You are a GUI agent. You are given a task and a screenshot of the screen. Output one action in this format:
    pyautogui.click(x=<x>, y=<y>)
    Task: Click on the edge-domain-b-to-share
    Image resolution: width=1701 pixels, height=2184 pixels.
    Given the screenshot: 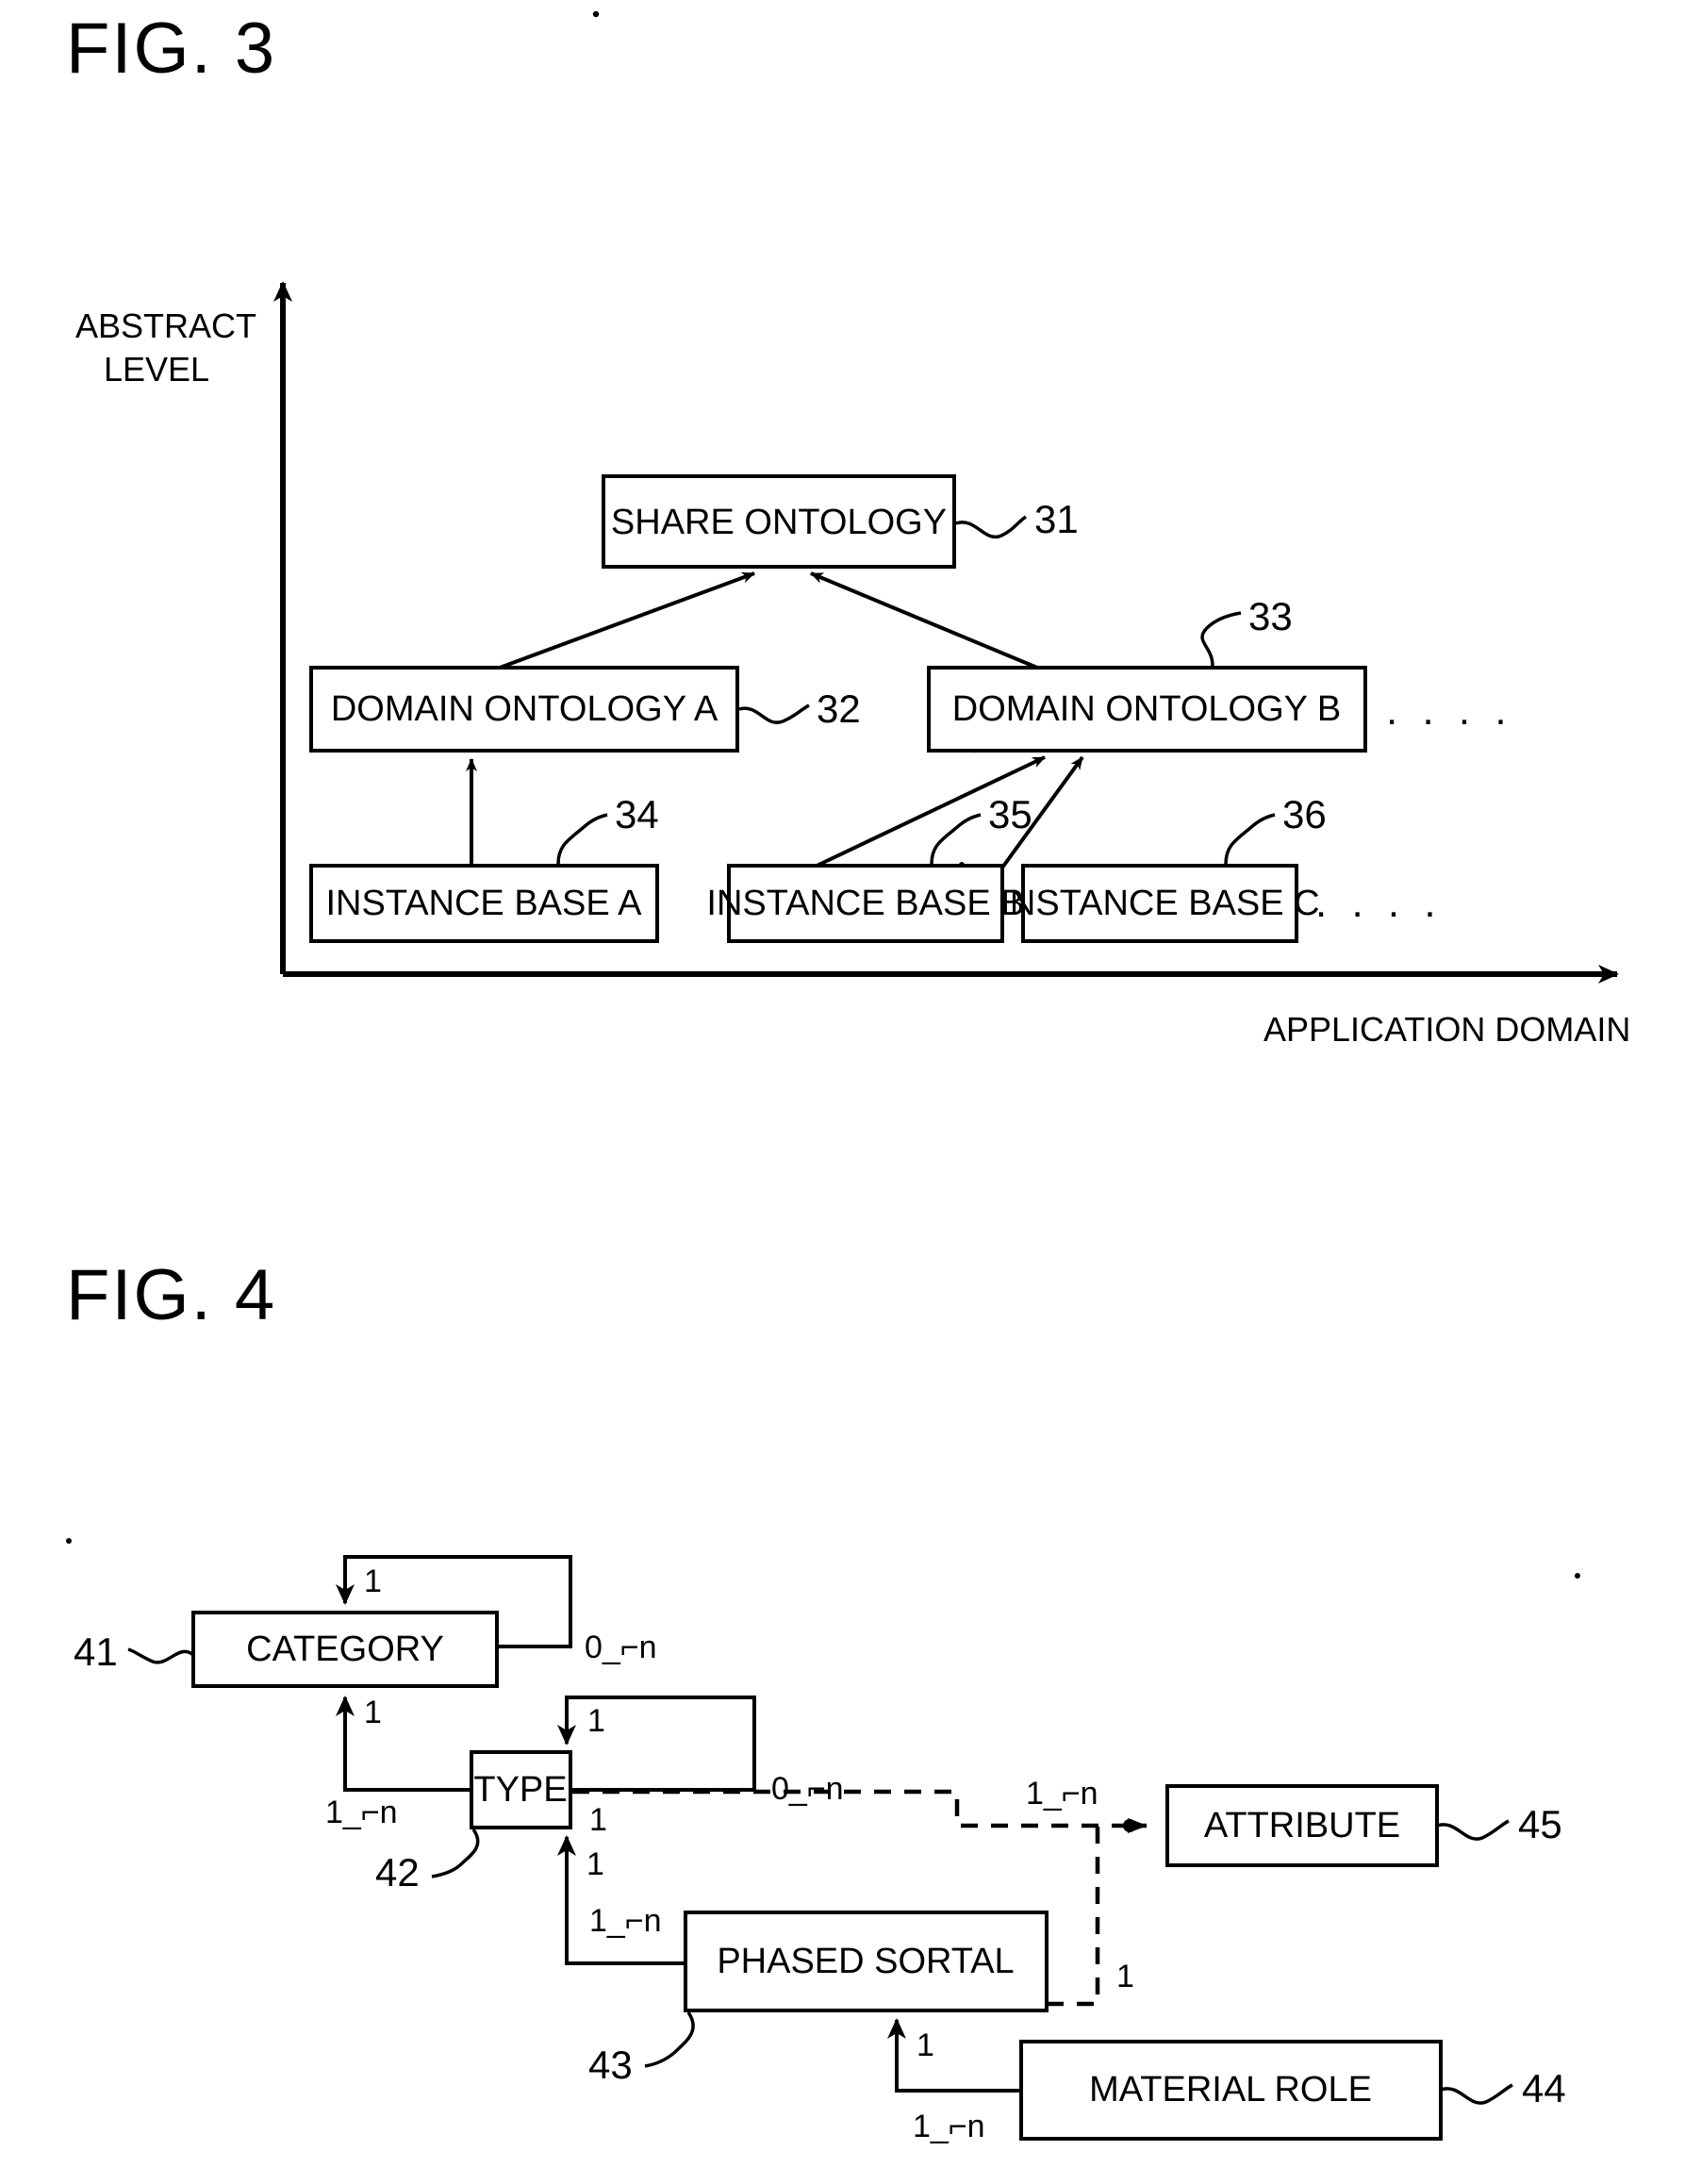 What is the action you would take?
    pyautogui.click(x=924, y=620)
    